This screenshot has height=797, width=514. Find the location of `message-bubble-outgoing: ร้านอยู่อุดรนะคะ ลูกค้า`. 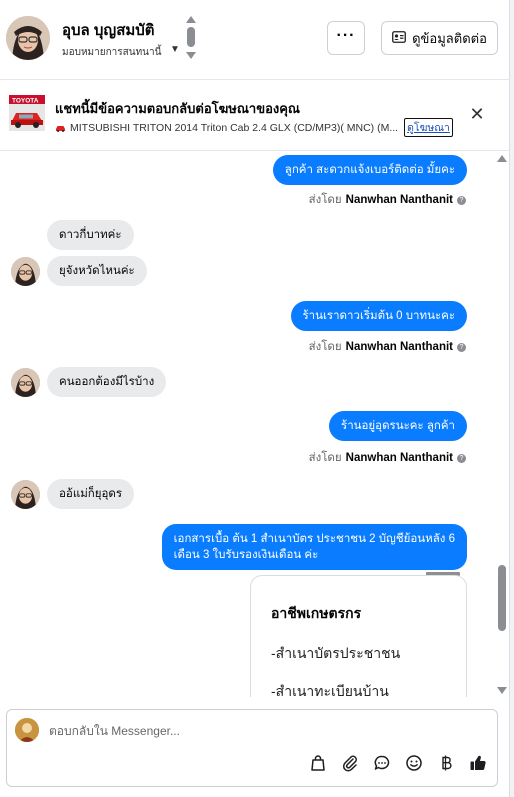

message-bubble-outgoing: ร้านอยู่อุดรนะคะ ลูกค้า is located at coordinates (398, 426).